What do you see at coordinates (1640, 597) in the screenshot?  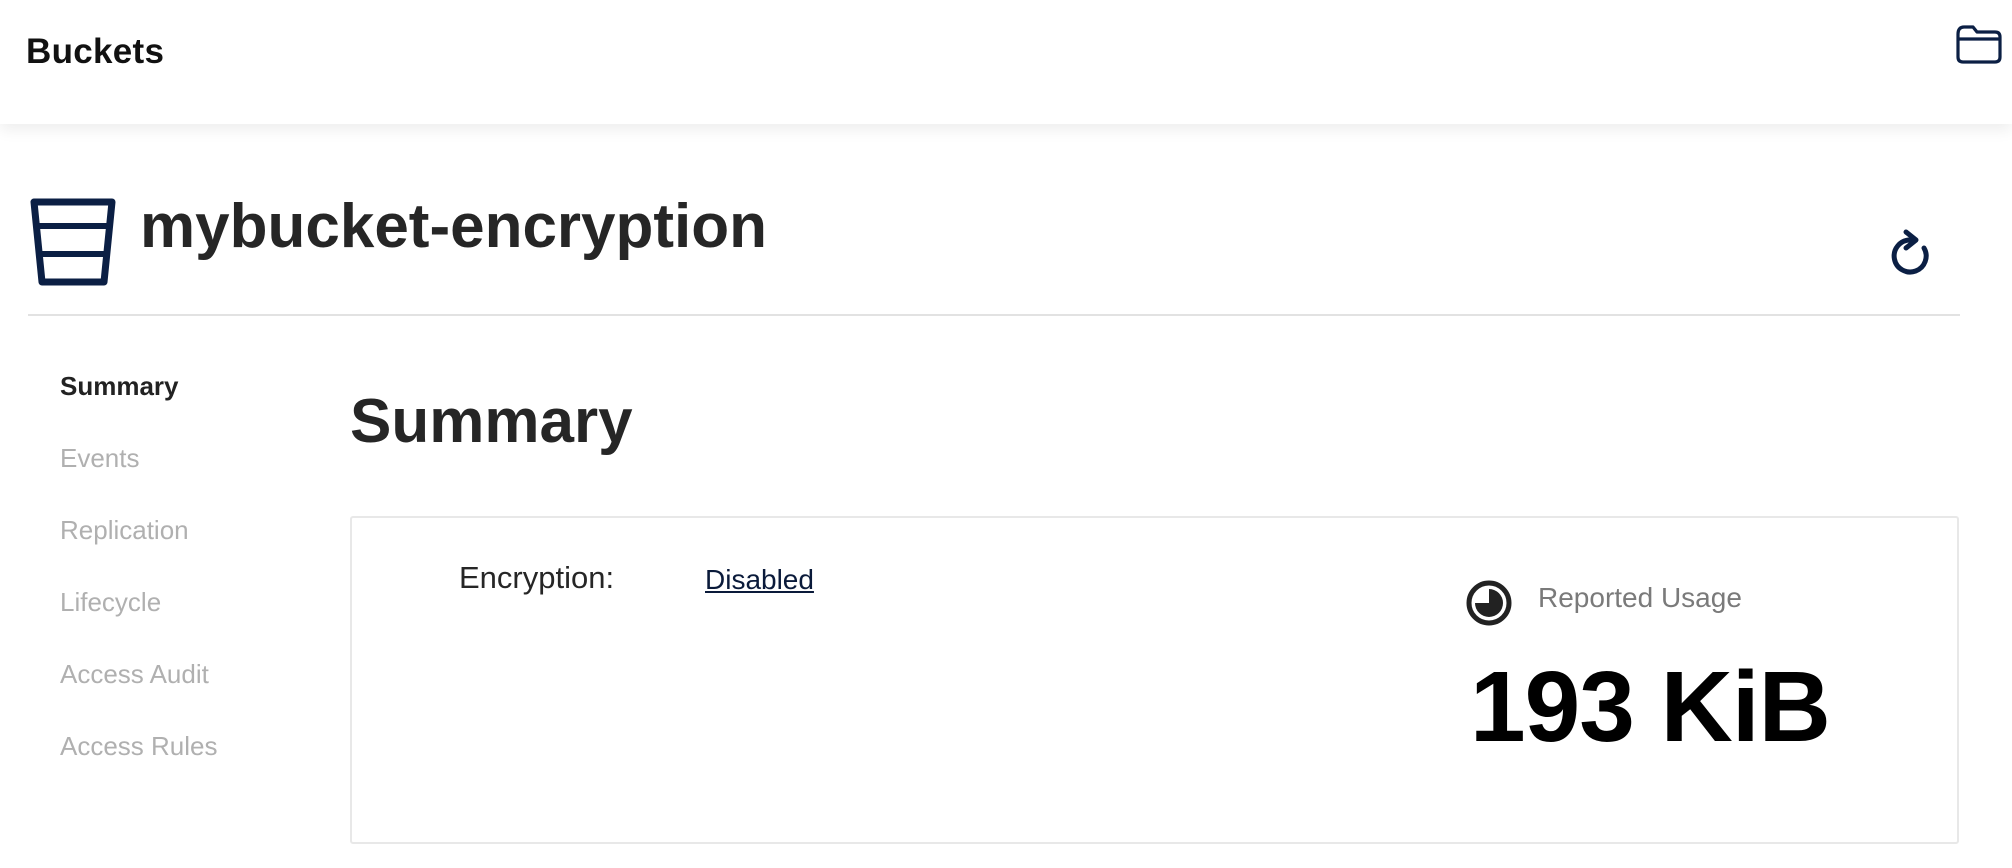 I see `reported-usage-label: Reported Usage` at bounding box center [1640, 597].